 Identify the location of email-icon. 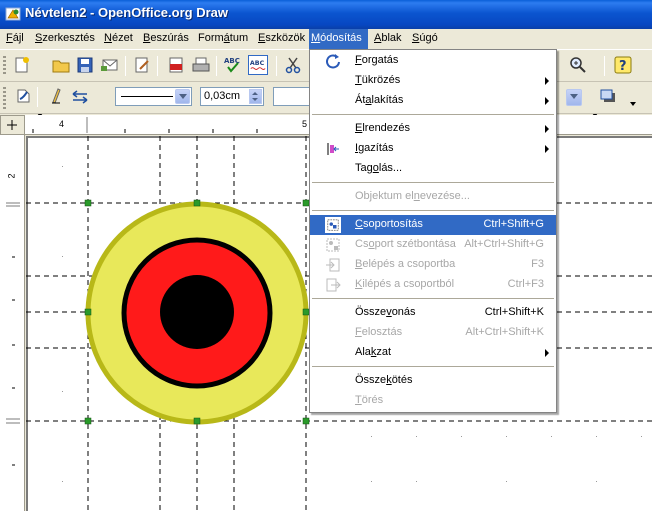
(110, 65).